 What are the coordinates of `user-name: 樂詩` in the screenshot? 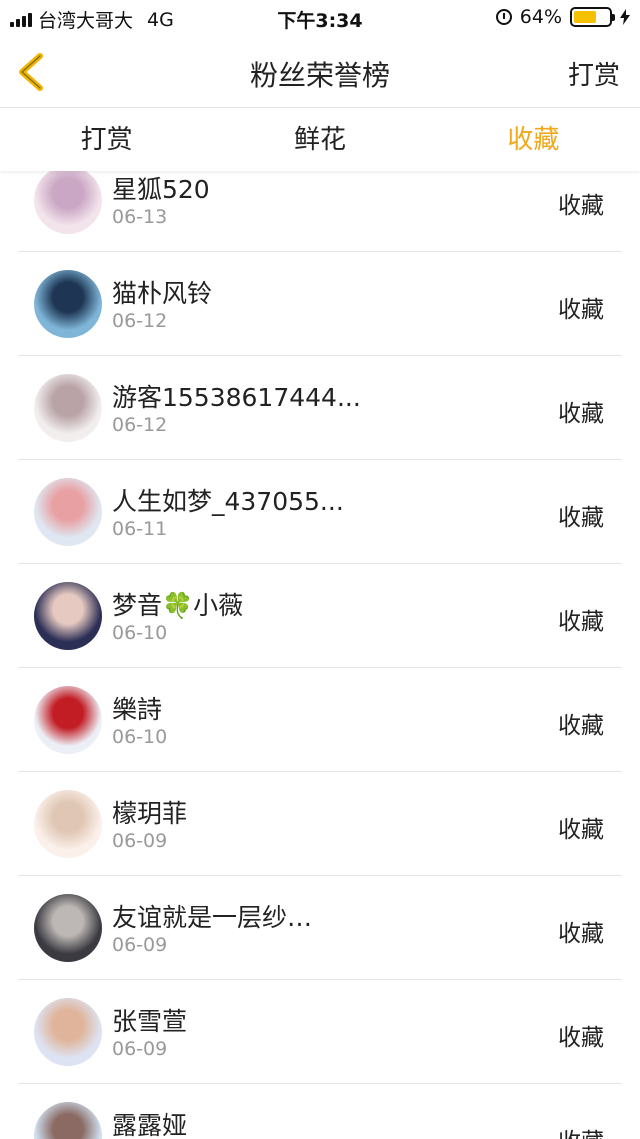 It's located at (137, 709).